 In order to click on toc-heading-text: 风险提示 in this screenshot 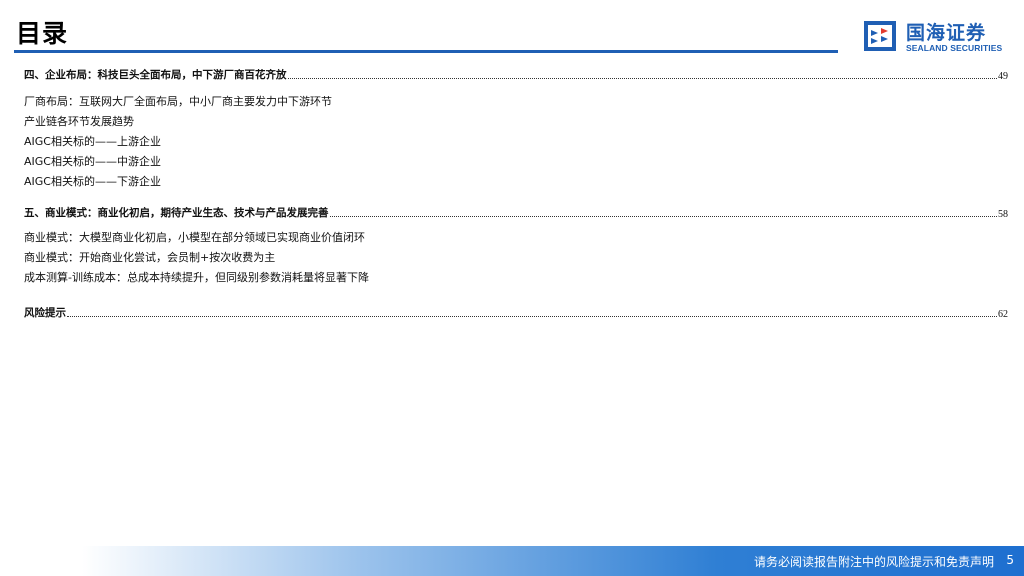, I will do `click(45, 313)`.